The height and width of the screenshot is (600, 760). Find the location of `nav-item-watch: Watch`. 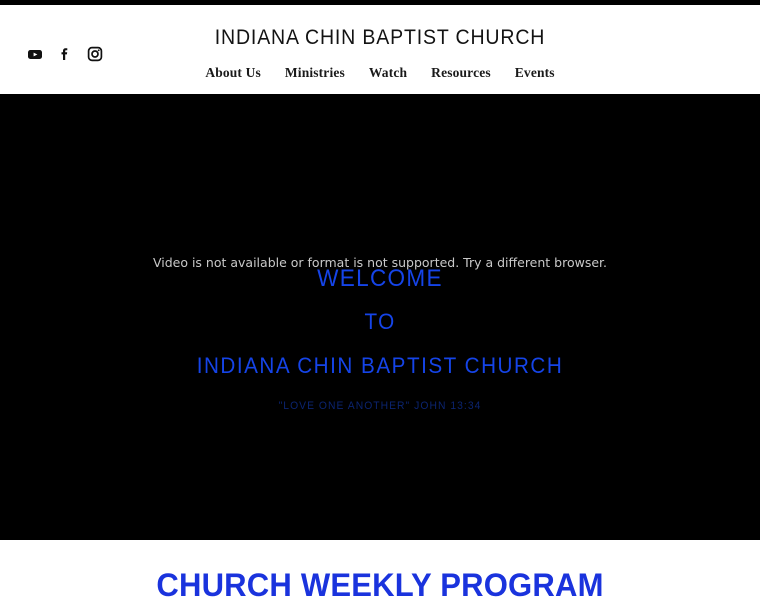

nav-item-watch: Watch is located at coordinates (388, 72).